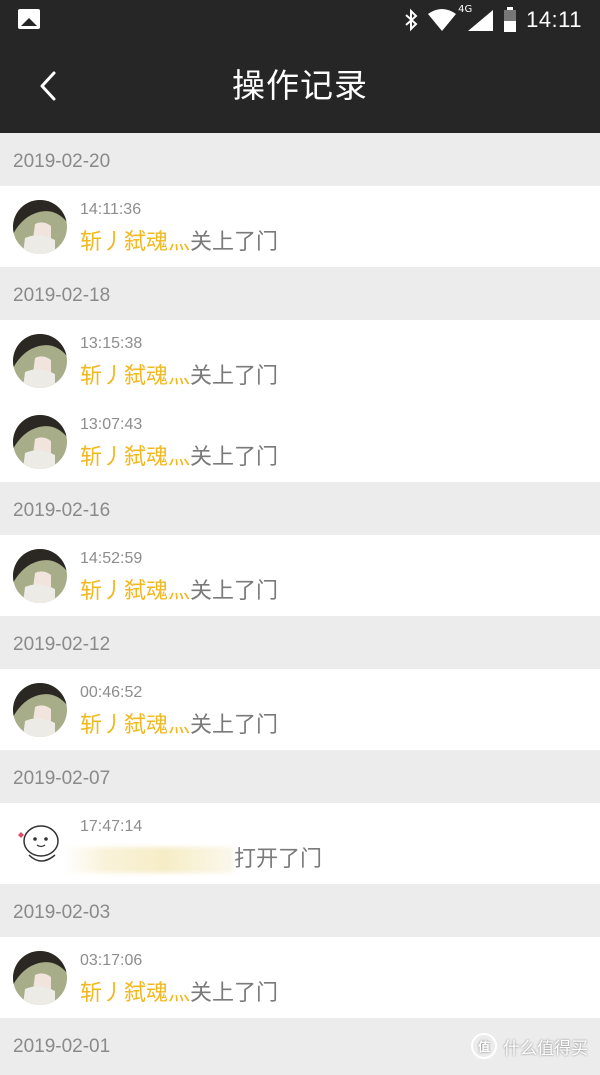 The image size is (600, 1075). What do you see at coordinates (111, 692) in the screenshot?
I see `record-time: 00:46:52` at bounding box center [111, 692].